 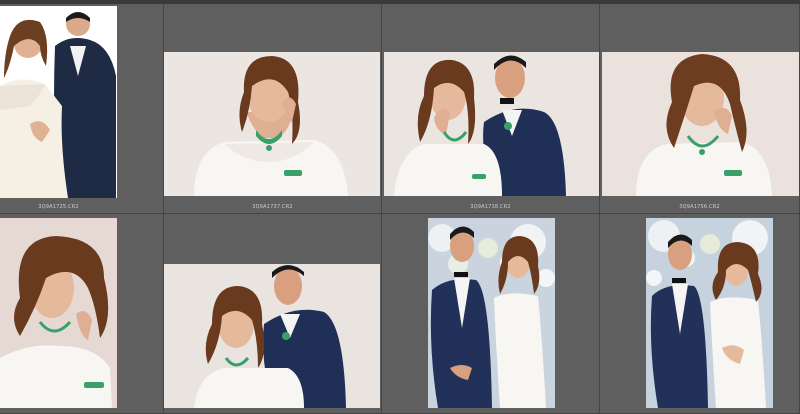 I want to click on thumbnail-cell-4: 3Q9A1756.CR2, so click(x=700, y=109).